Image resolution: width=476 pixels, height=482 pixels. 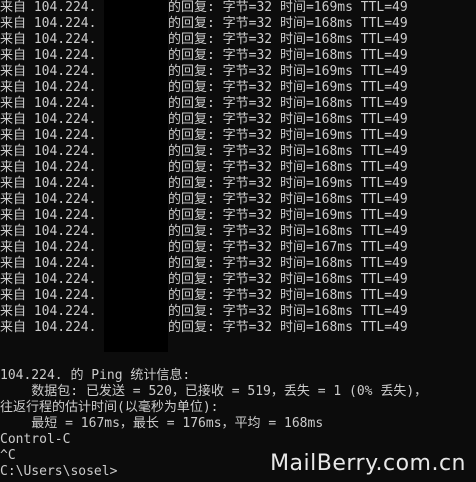 I want to click on redaction-mask, so click(x=136, y=176).